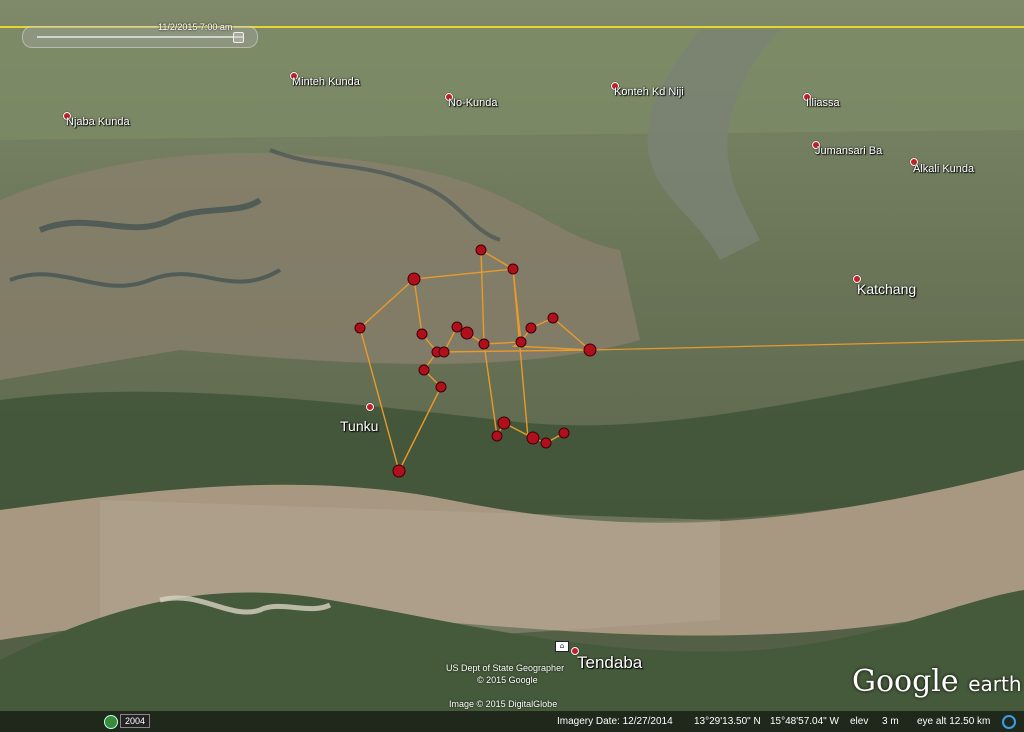  I want to click on place-label-minteh-kunda: Minteh Kunda, so click(326, 82).